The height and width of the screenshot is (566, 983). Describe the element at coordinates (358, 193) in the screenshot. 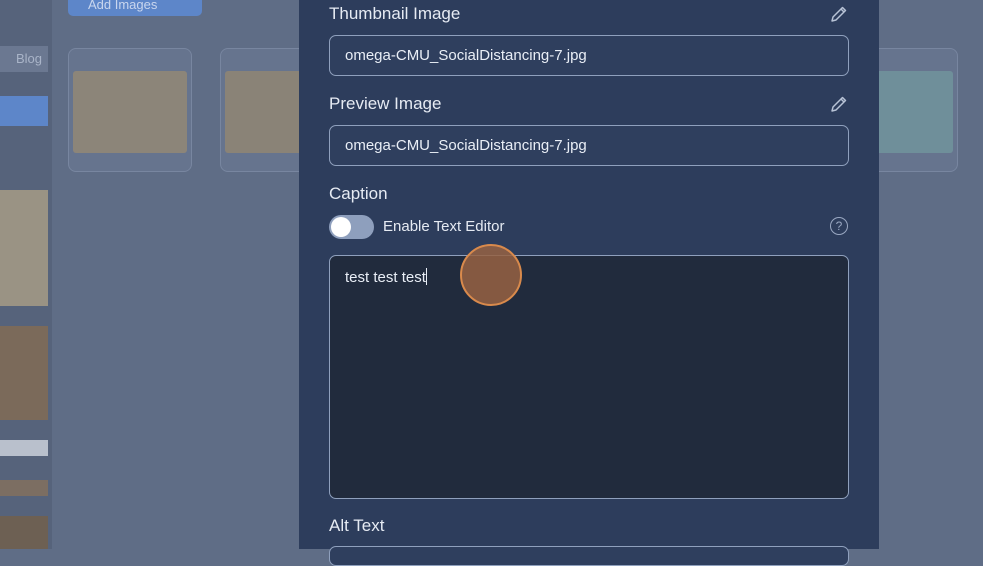

I see `caption-label: Caption` at that location.